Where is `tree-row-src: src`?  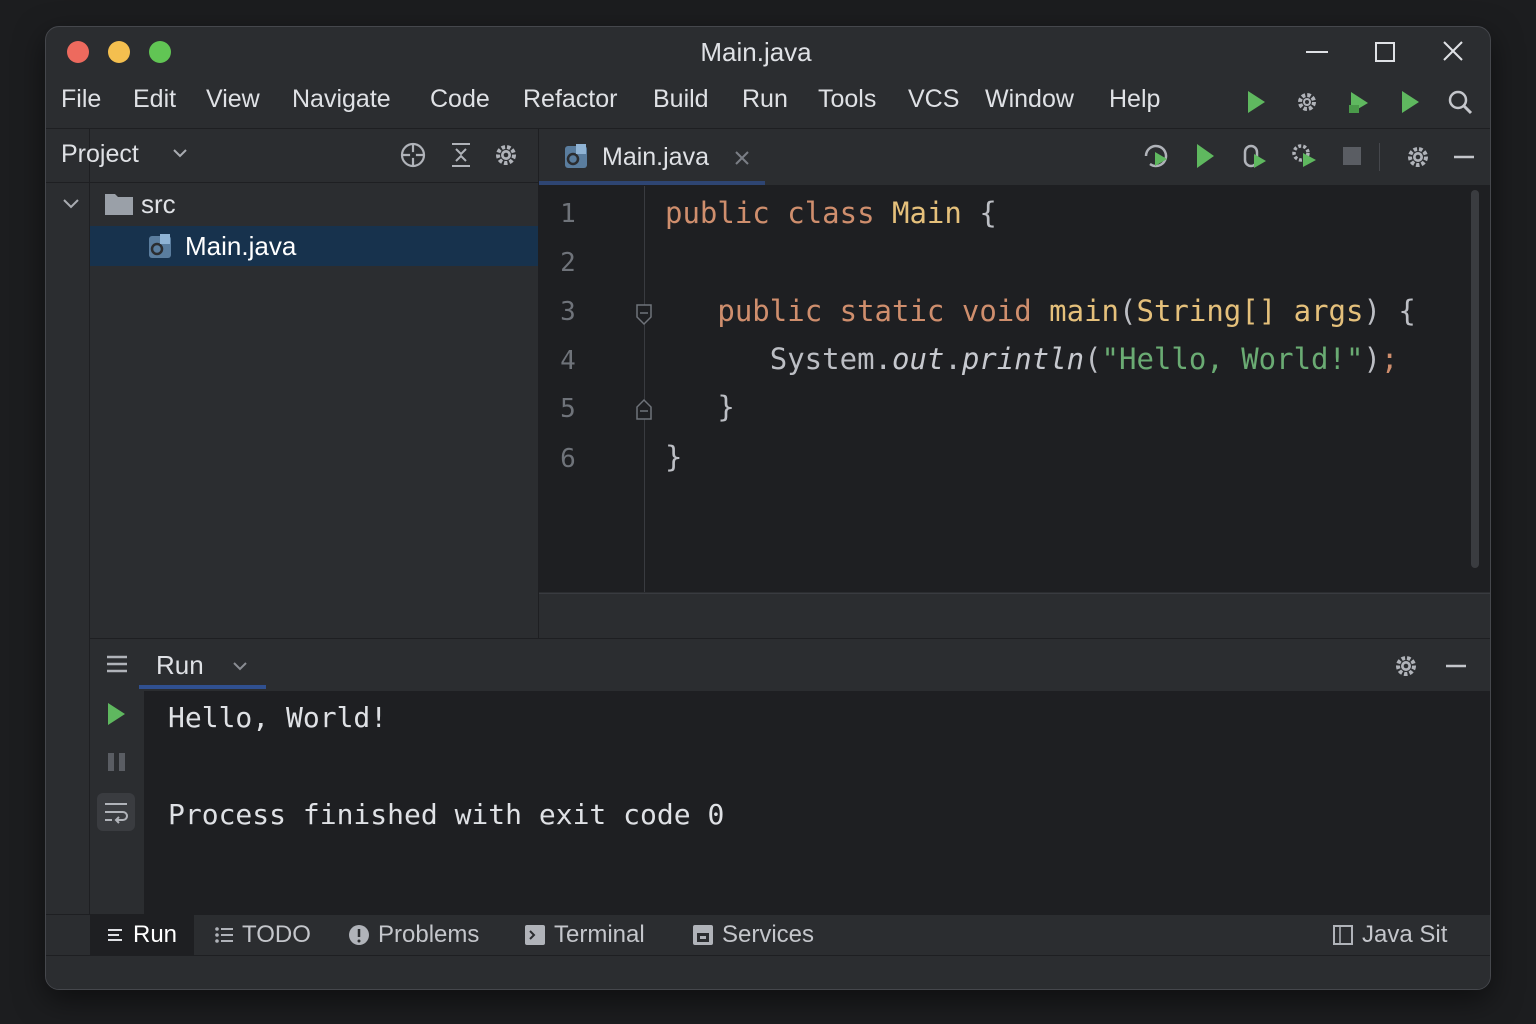
tree-row-src: src is located at coordinates (300, 204).